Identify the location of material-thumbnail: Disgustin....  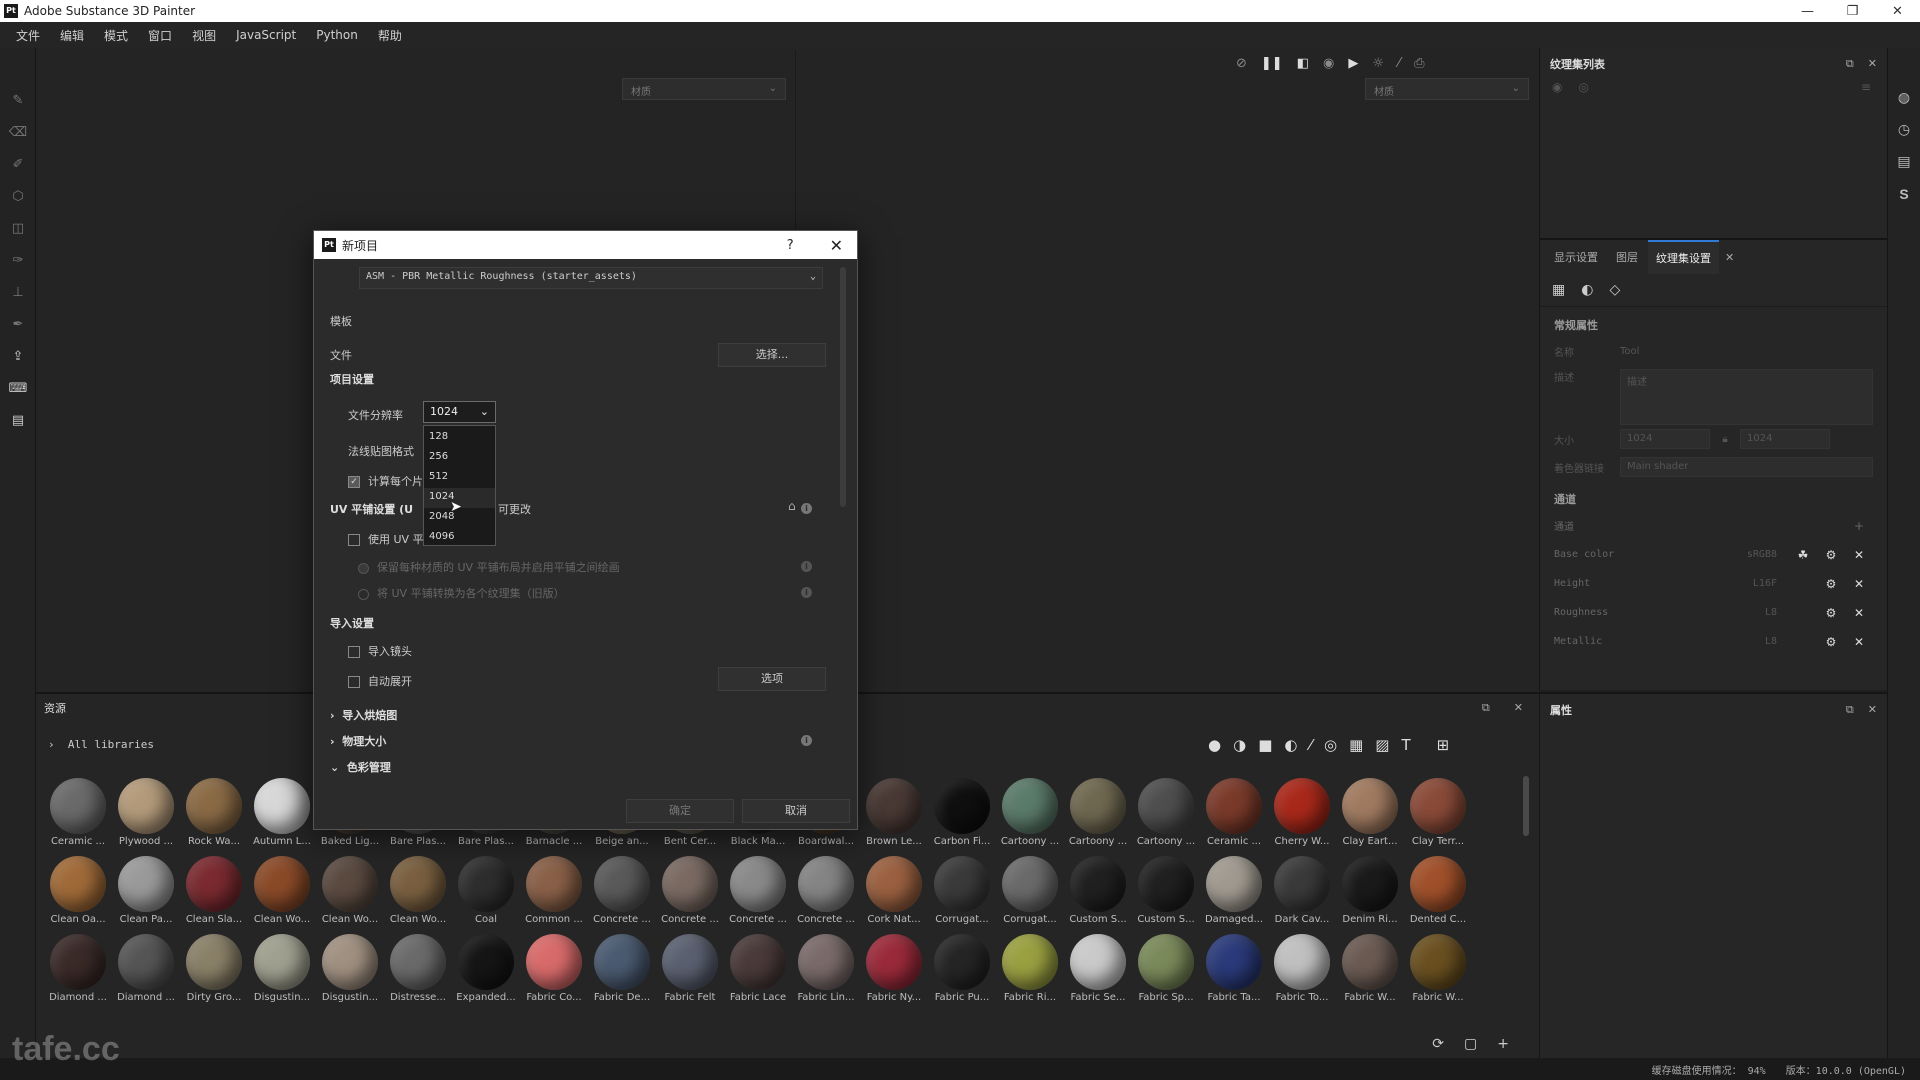
(282, 973).